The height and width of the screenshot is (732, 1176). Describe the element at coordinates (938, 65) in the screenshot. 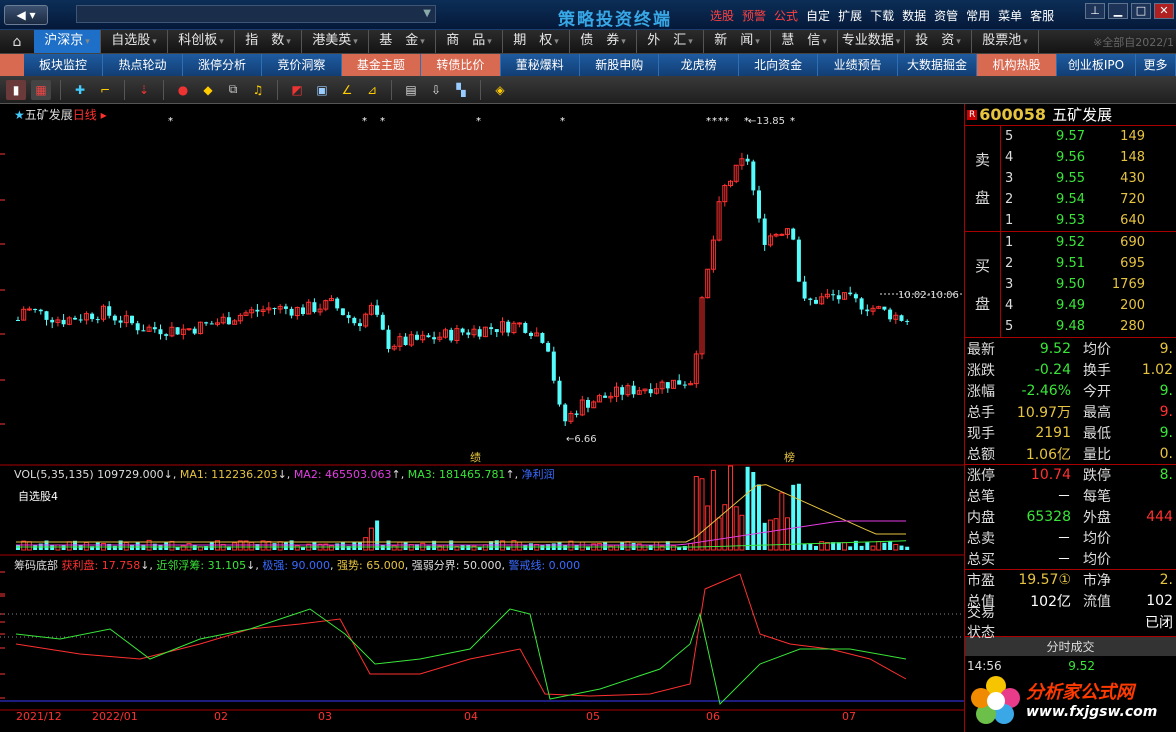

I see `subnav-item: 大数据掘金` at that location.